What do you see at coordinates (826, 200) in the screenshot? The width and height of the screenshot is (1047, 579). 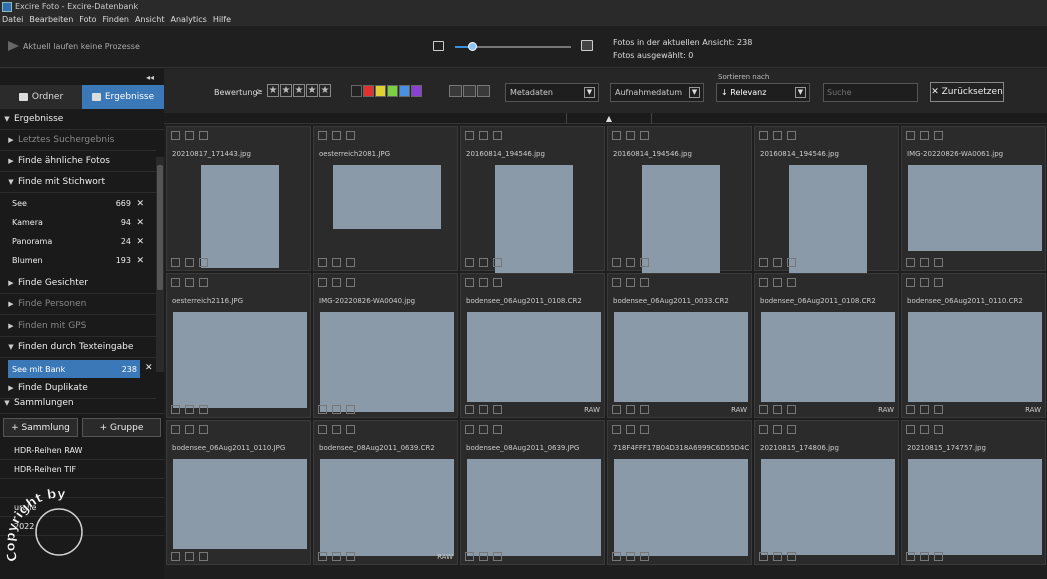 I see `photo-thumbnail: 20160814_194546.jpg` at bounding box center [826, 200].